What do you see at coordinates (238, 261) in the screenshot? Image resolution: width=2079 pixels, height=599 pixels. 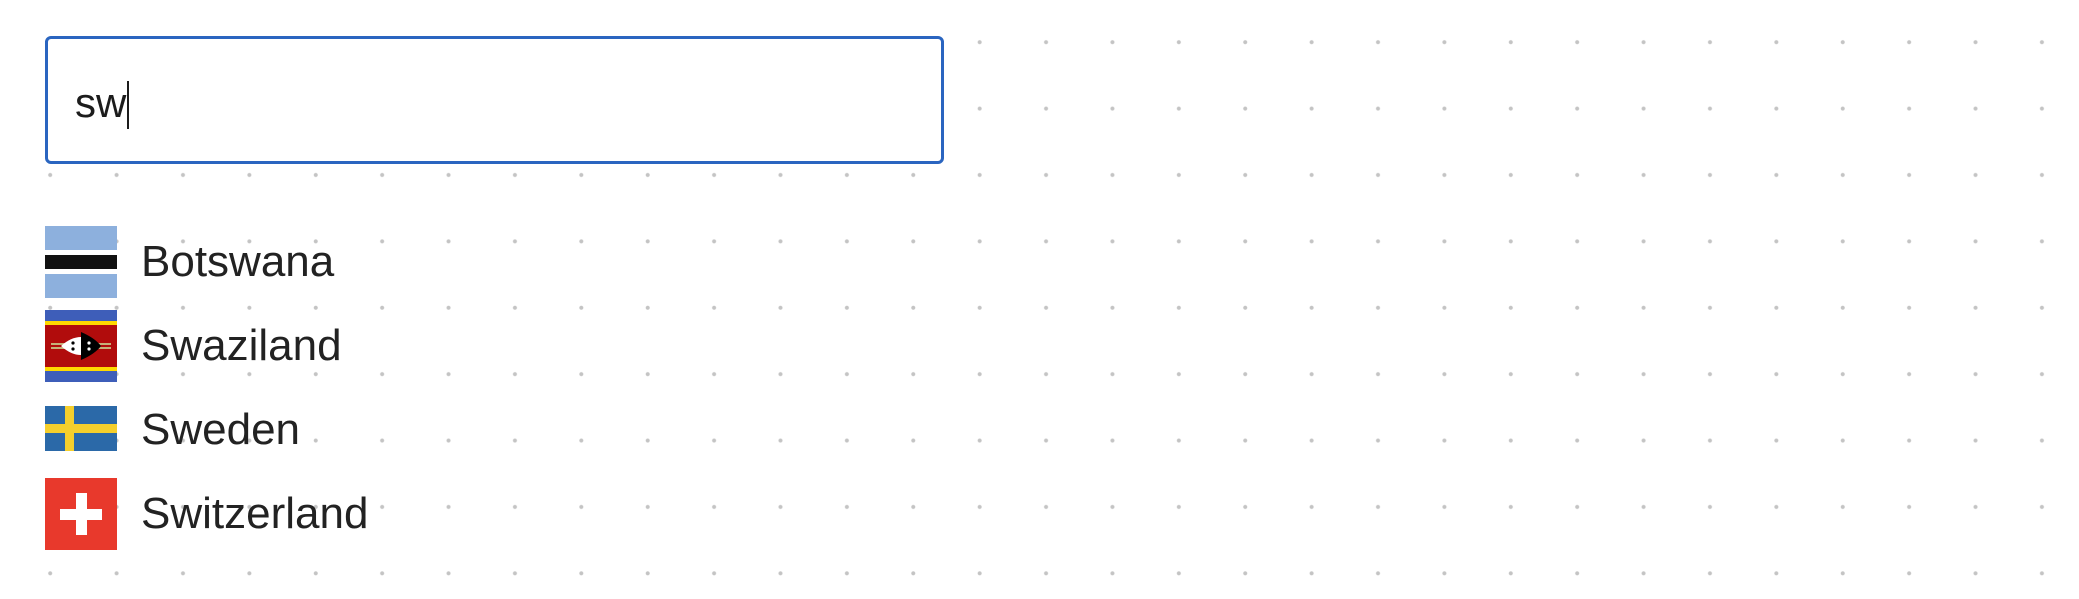 I see `suggestion-label: Botswana` at bounding box center [238, 261].